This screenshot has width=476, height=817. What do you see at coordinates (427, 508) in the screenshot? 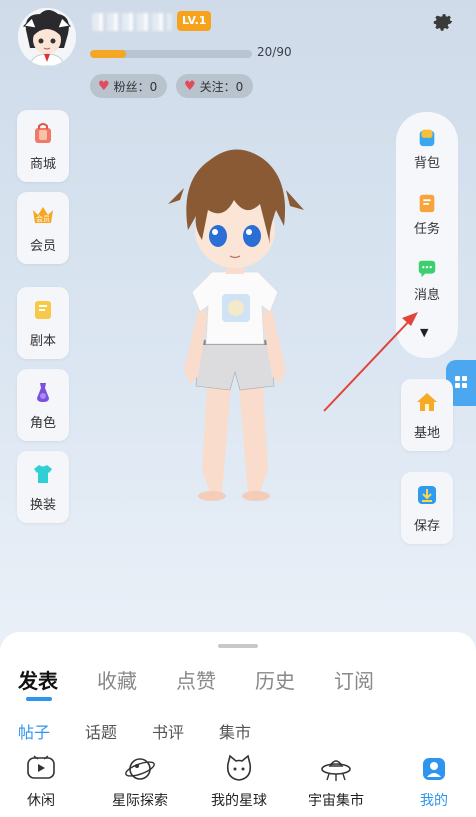
I see `save-button: 保存` at bounding box center [427, 508].